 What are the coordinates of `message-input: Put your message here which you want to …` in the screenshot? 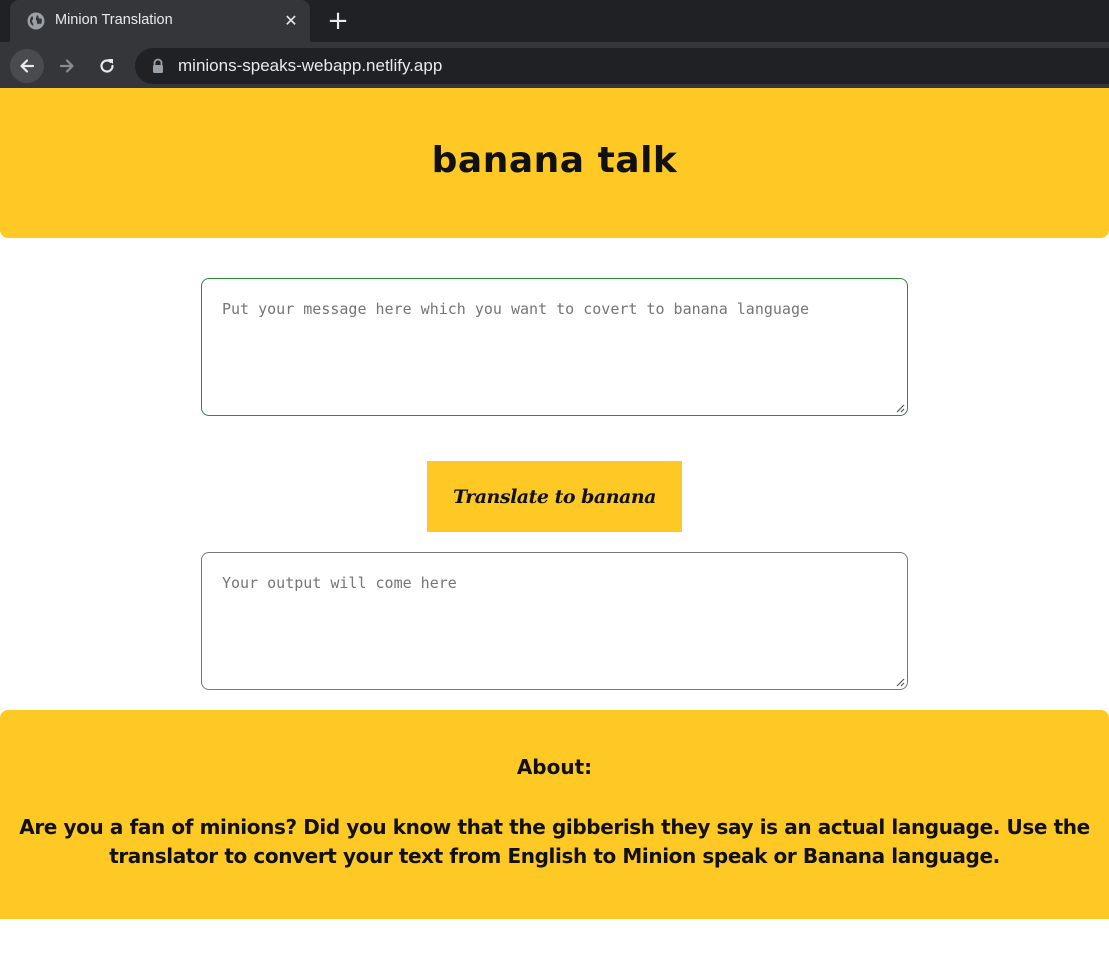 It's located at (554, 347).